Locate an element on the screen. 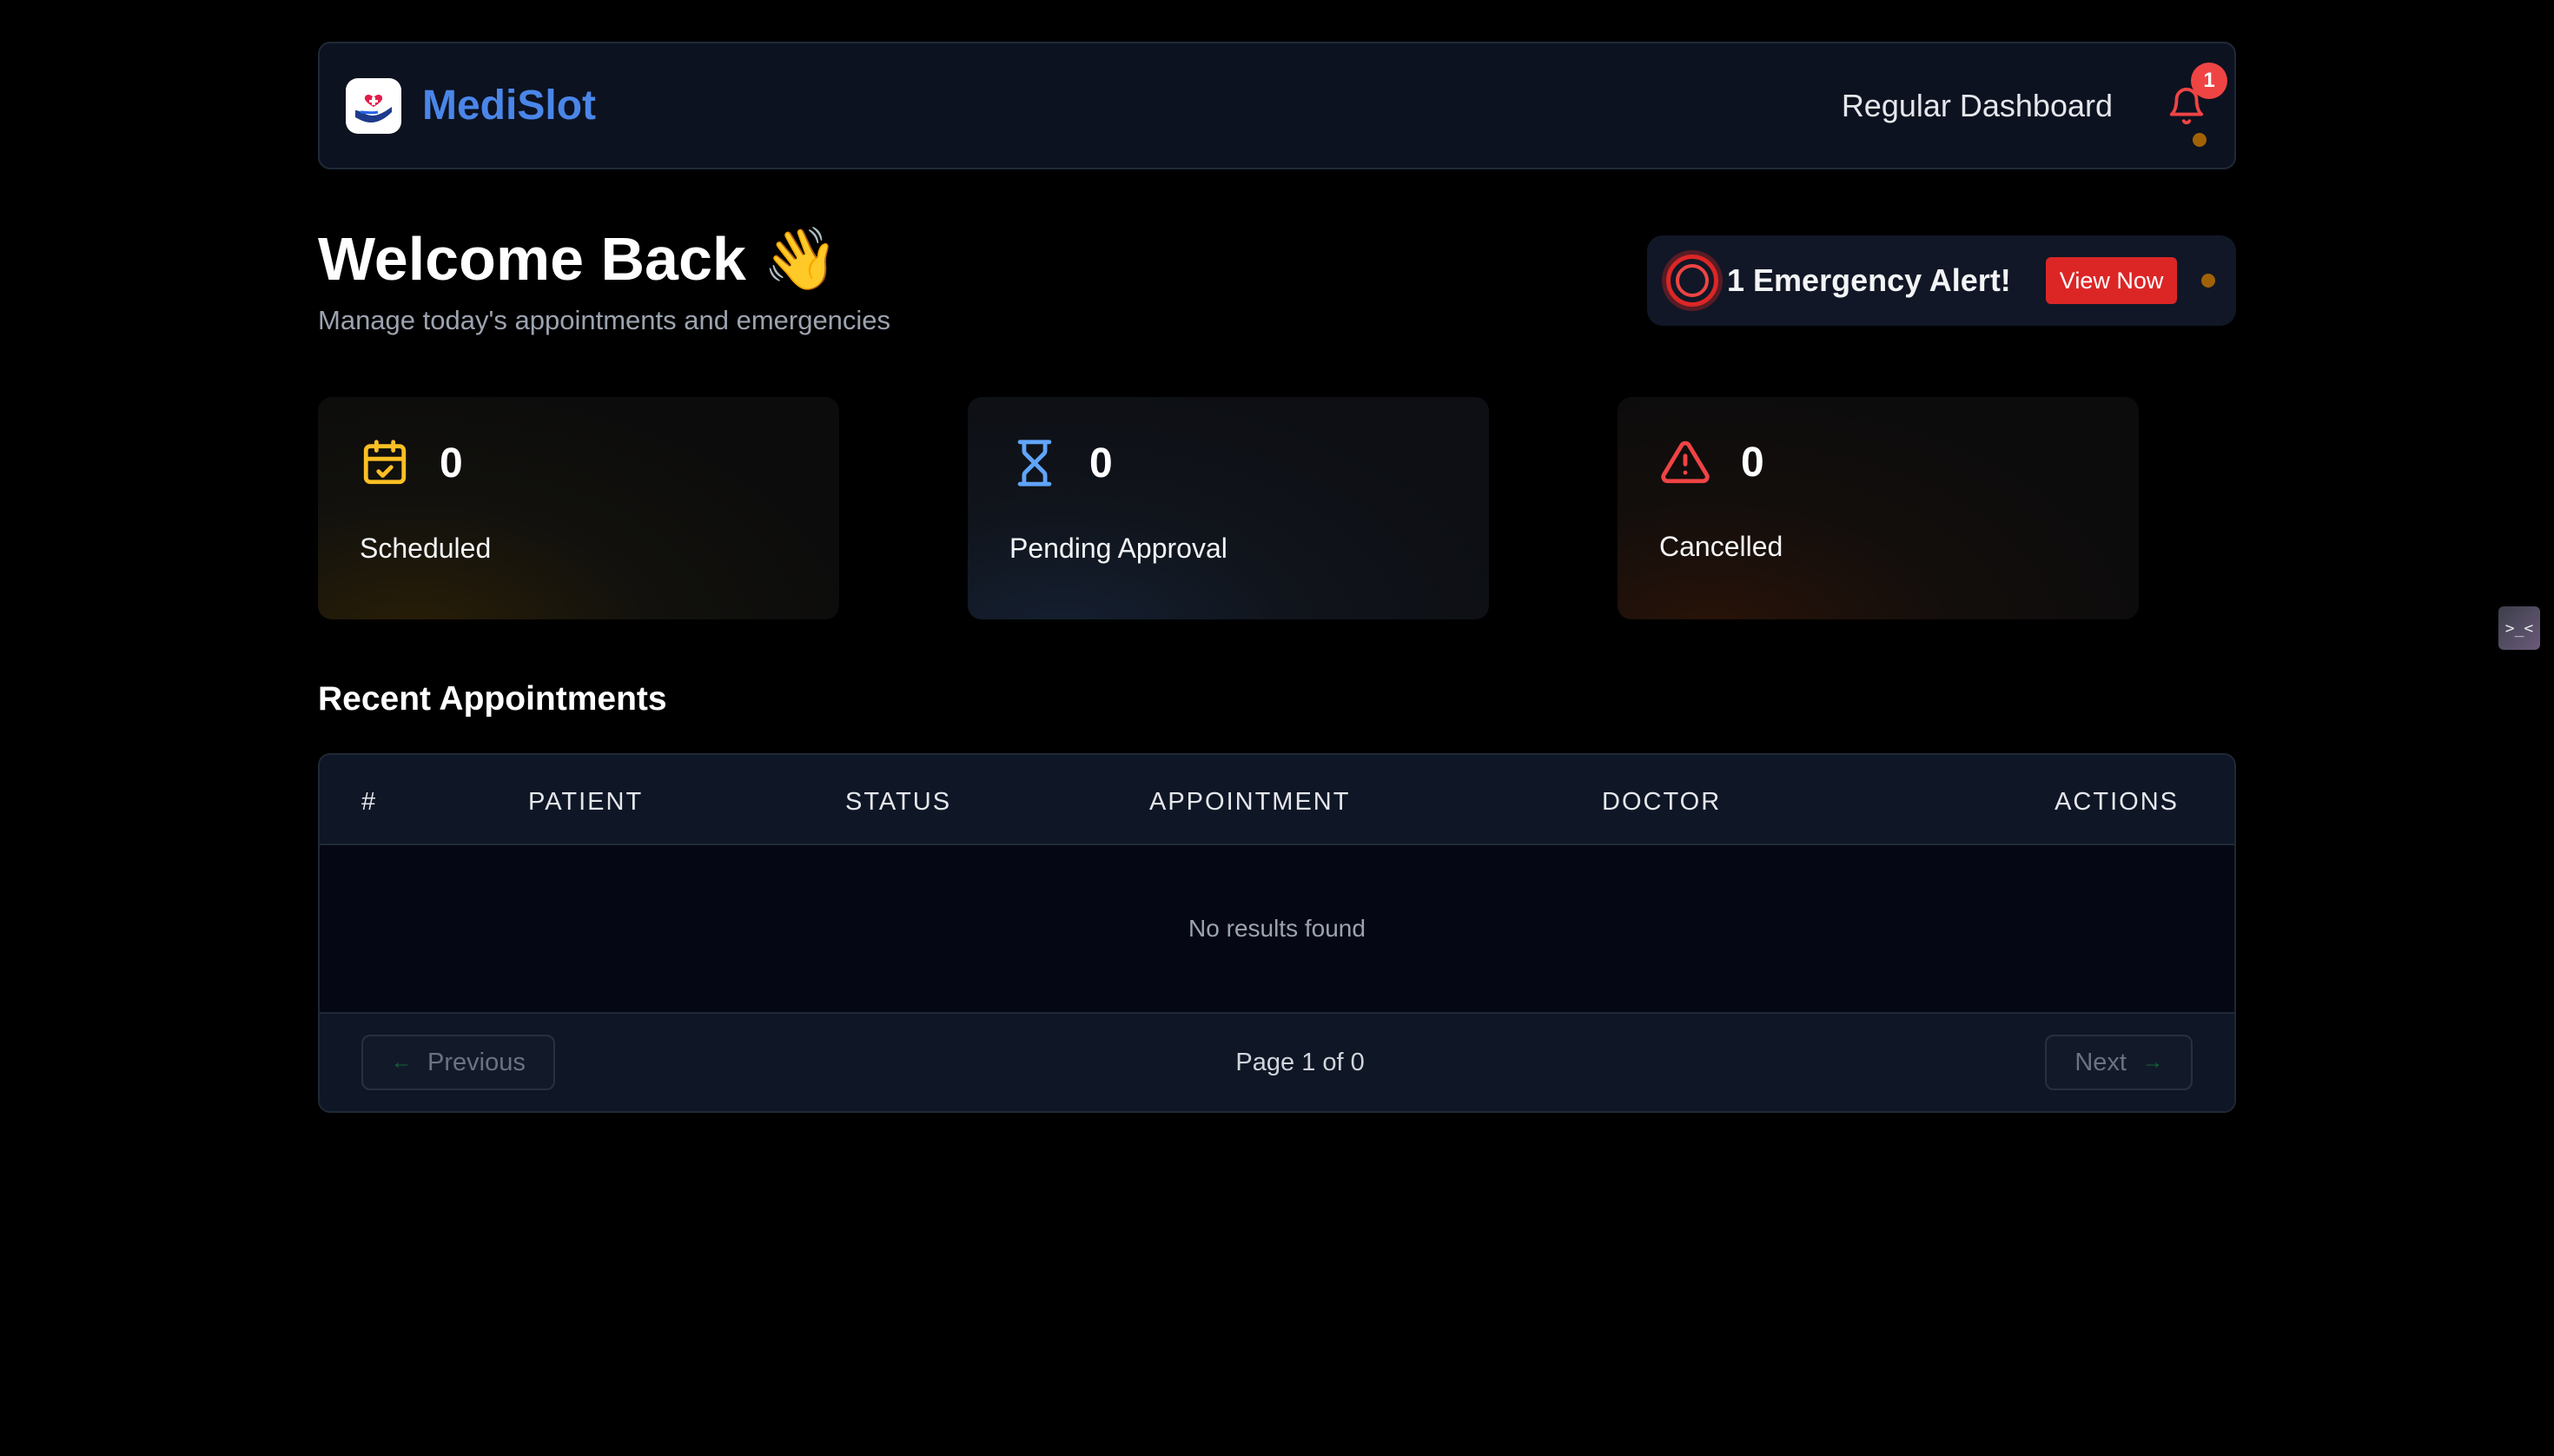 This screenshot has width=2554, height=1456. next-page-button: Next → is located at coordinates (2119, 1062).